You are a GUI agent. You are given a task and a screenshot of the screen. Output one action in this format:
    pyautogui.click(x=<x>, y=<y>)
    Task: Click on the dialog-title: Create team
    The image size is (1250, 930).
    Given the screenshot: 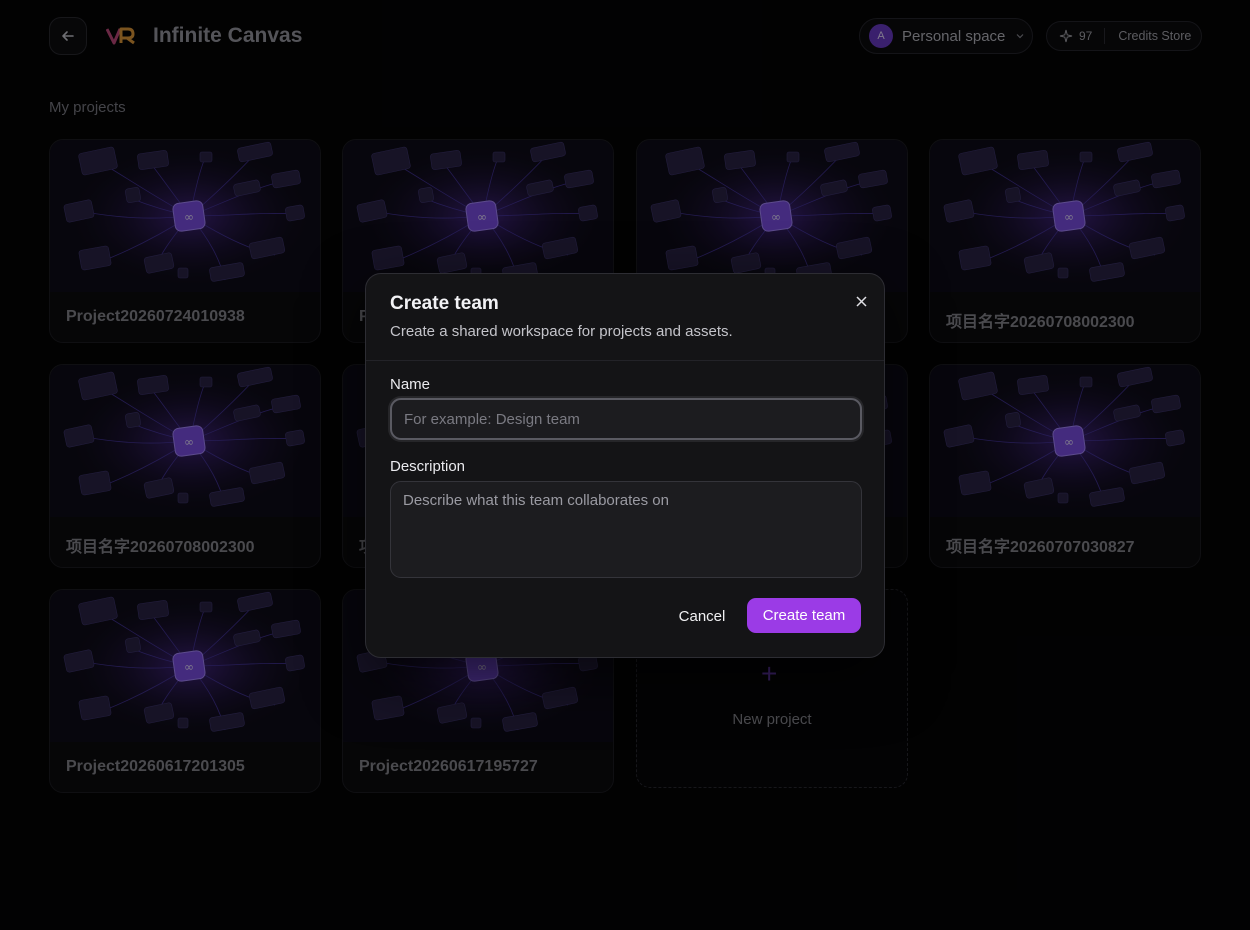 What is the action you would take?
    pyautogui.click(x=444, y=303)
    